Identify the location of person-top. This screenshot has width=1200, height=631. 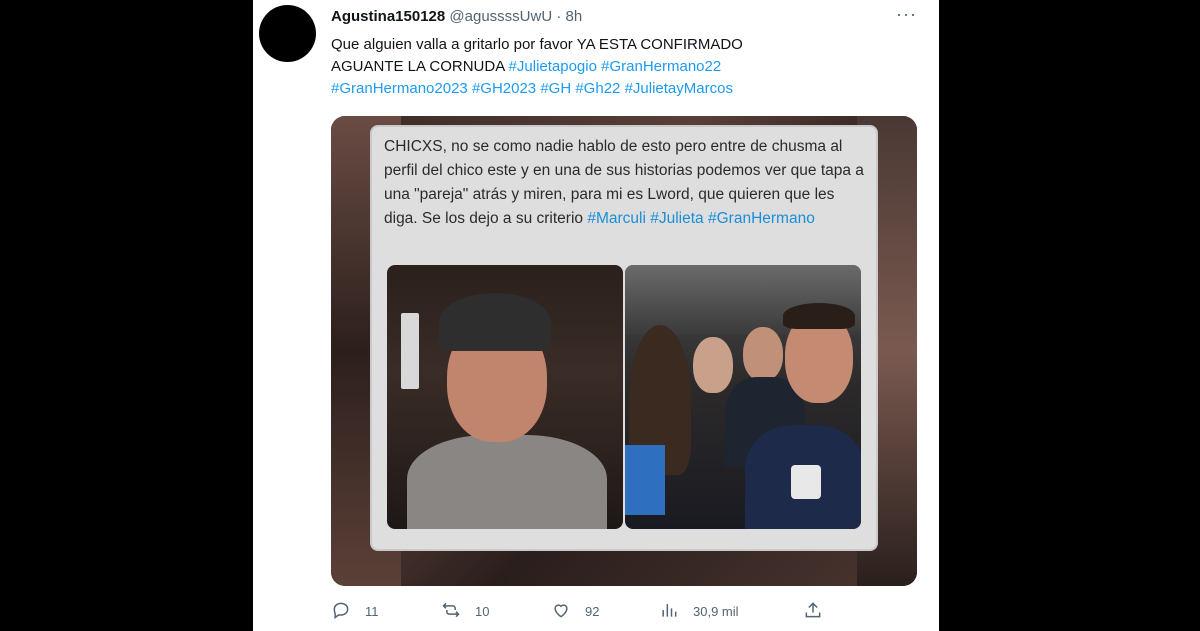
(645, 480).